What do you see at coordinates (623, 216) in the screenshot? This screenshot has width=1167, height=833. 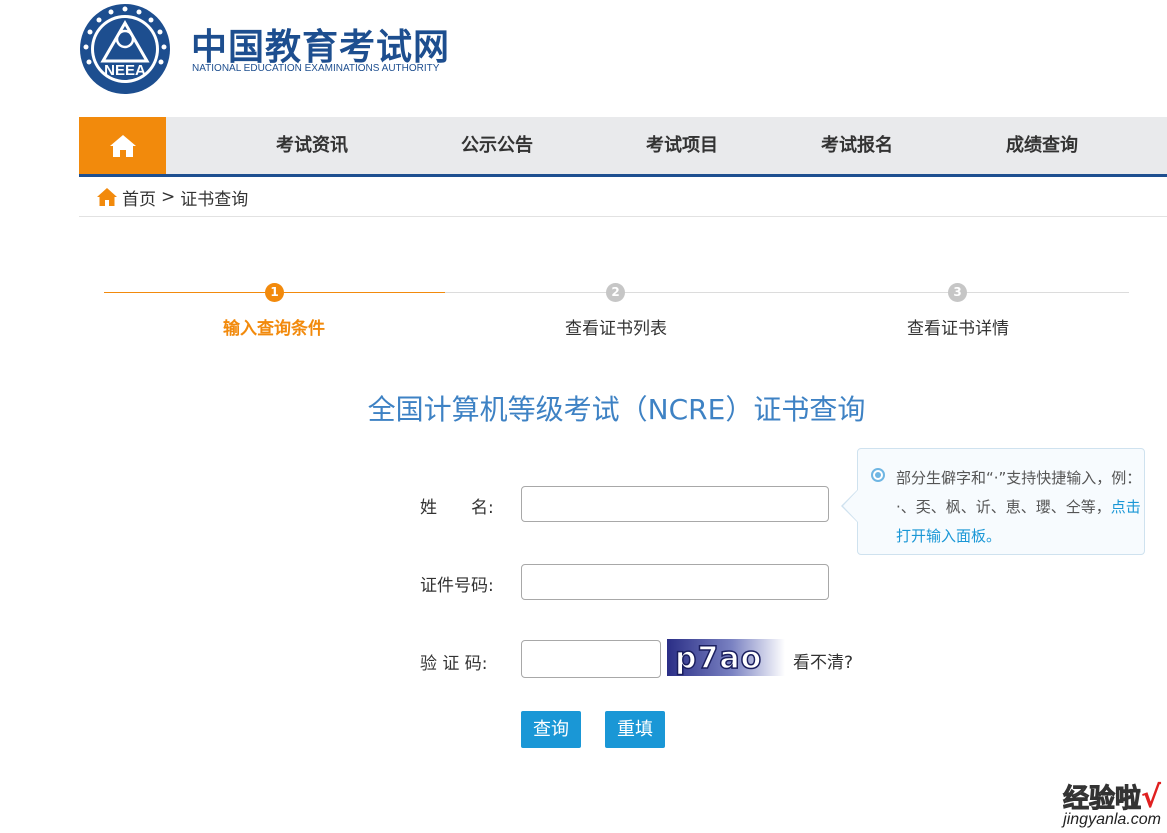 I see `breadcrumb-divider` at bounding box center [623, 216].